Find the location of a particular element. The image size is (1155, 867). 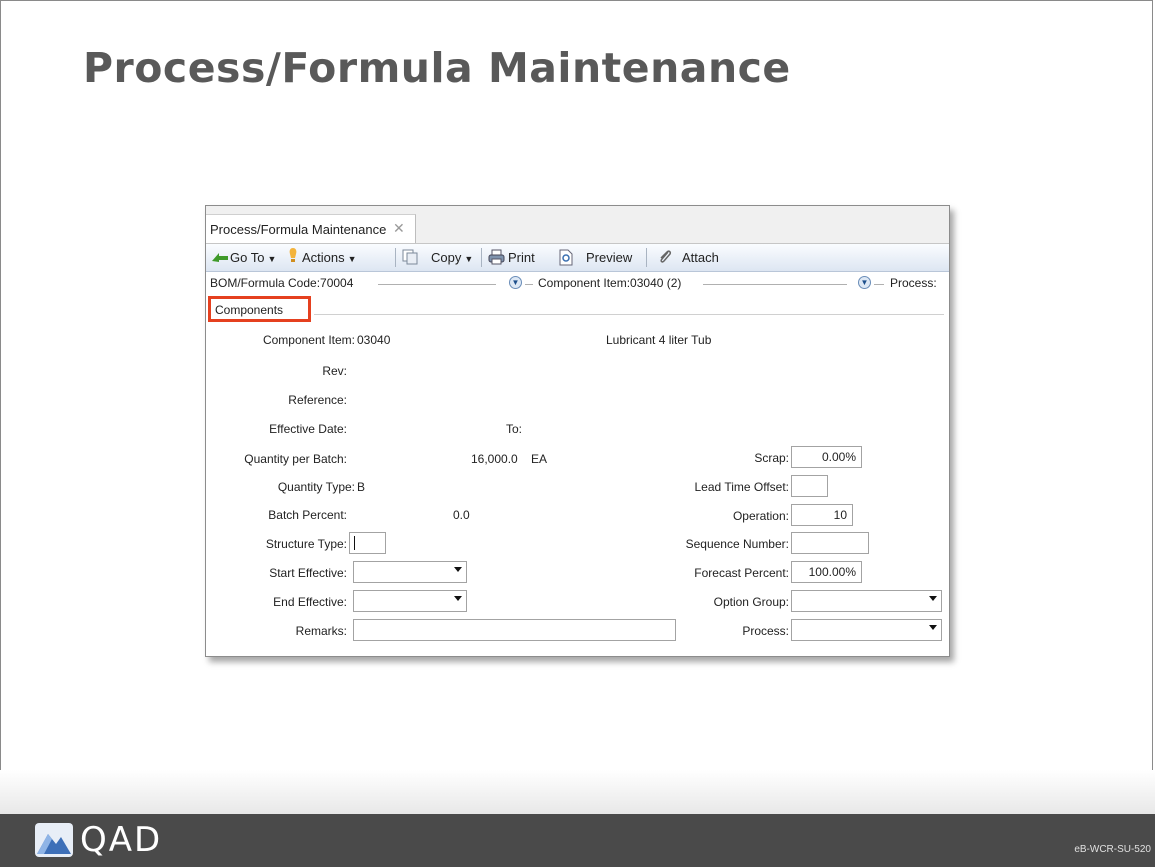

actions-lightbulb-icon is located at coordinates (293, 255).